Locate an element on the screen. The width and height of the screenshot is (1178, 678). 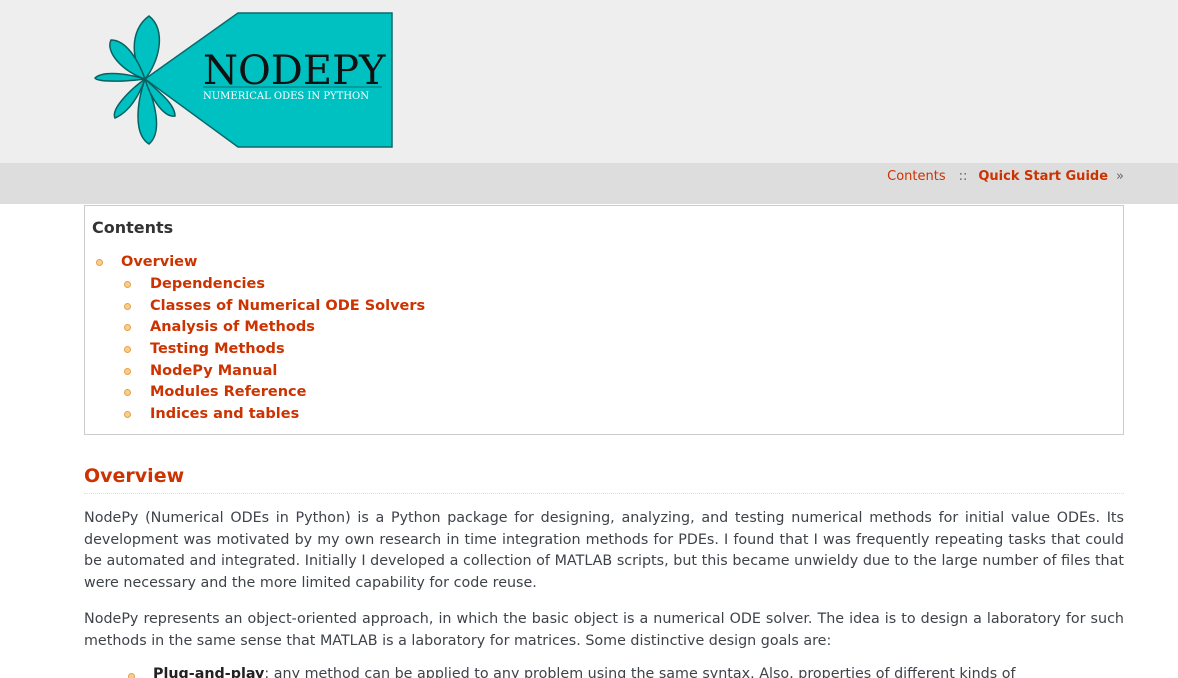
toc-link: Dependencies is located at coordinates (207, 284).